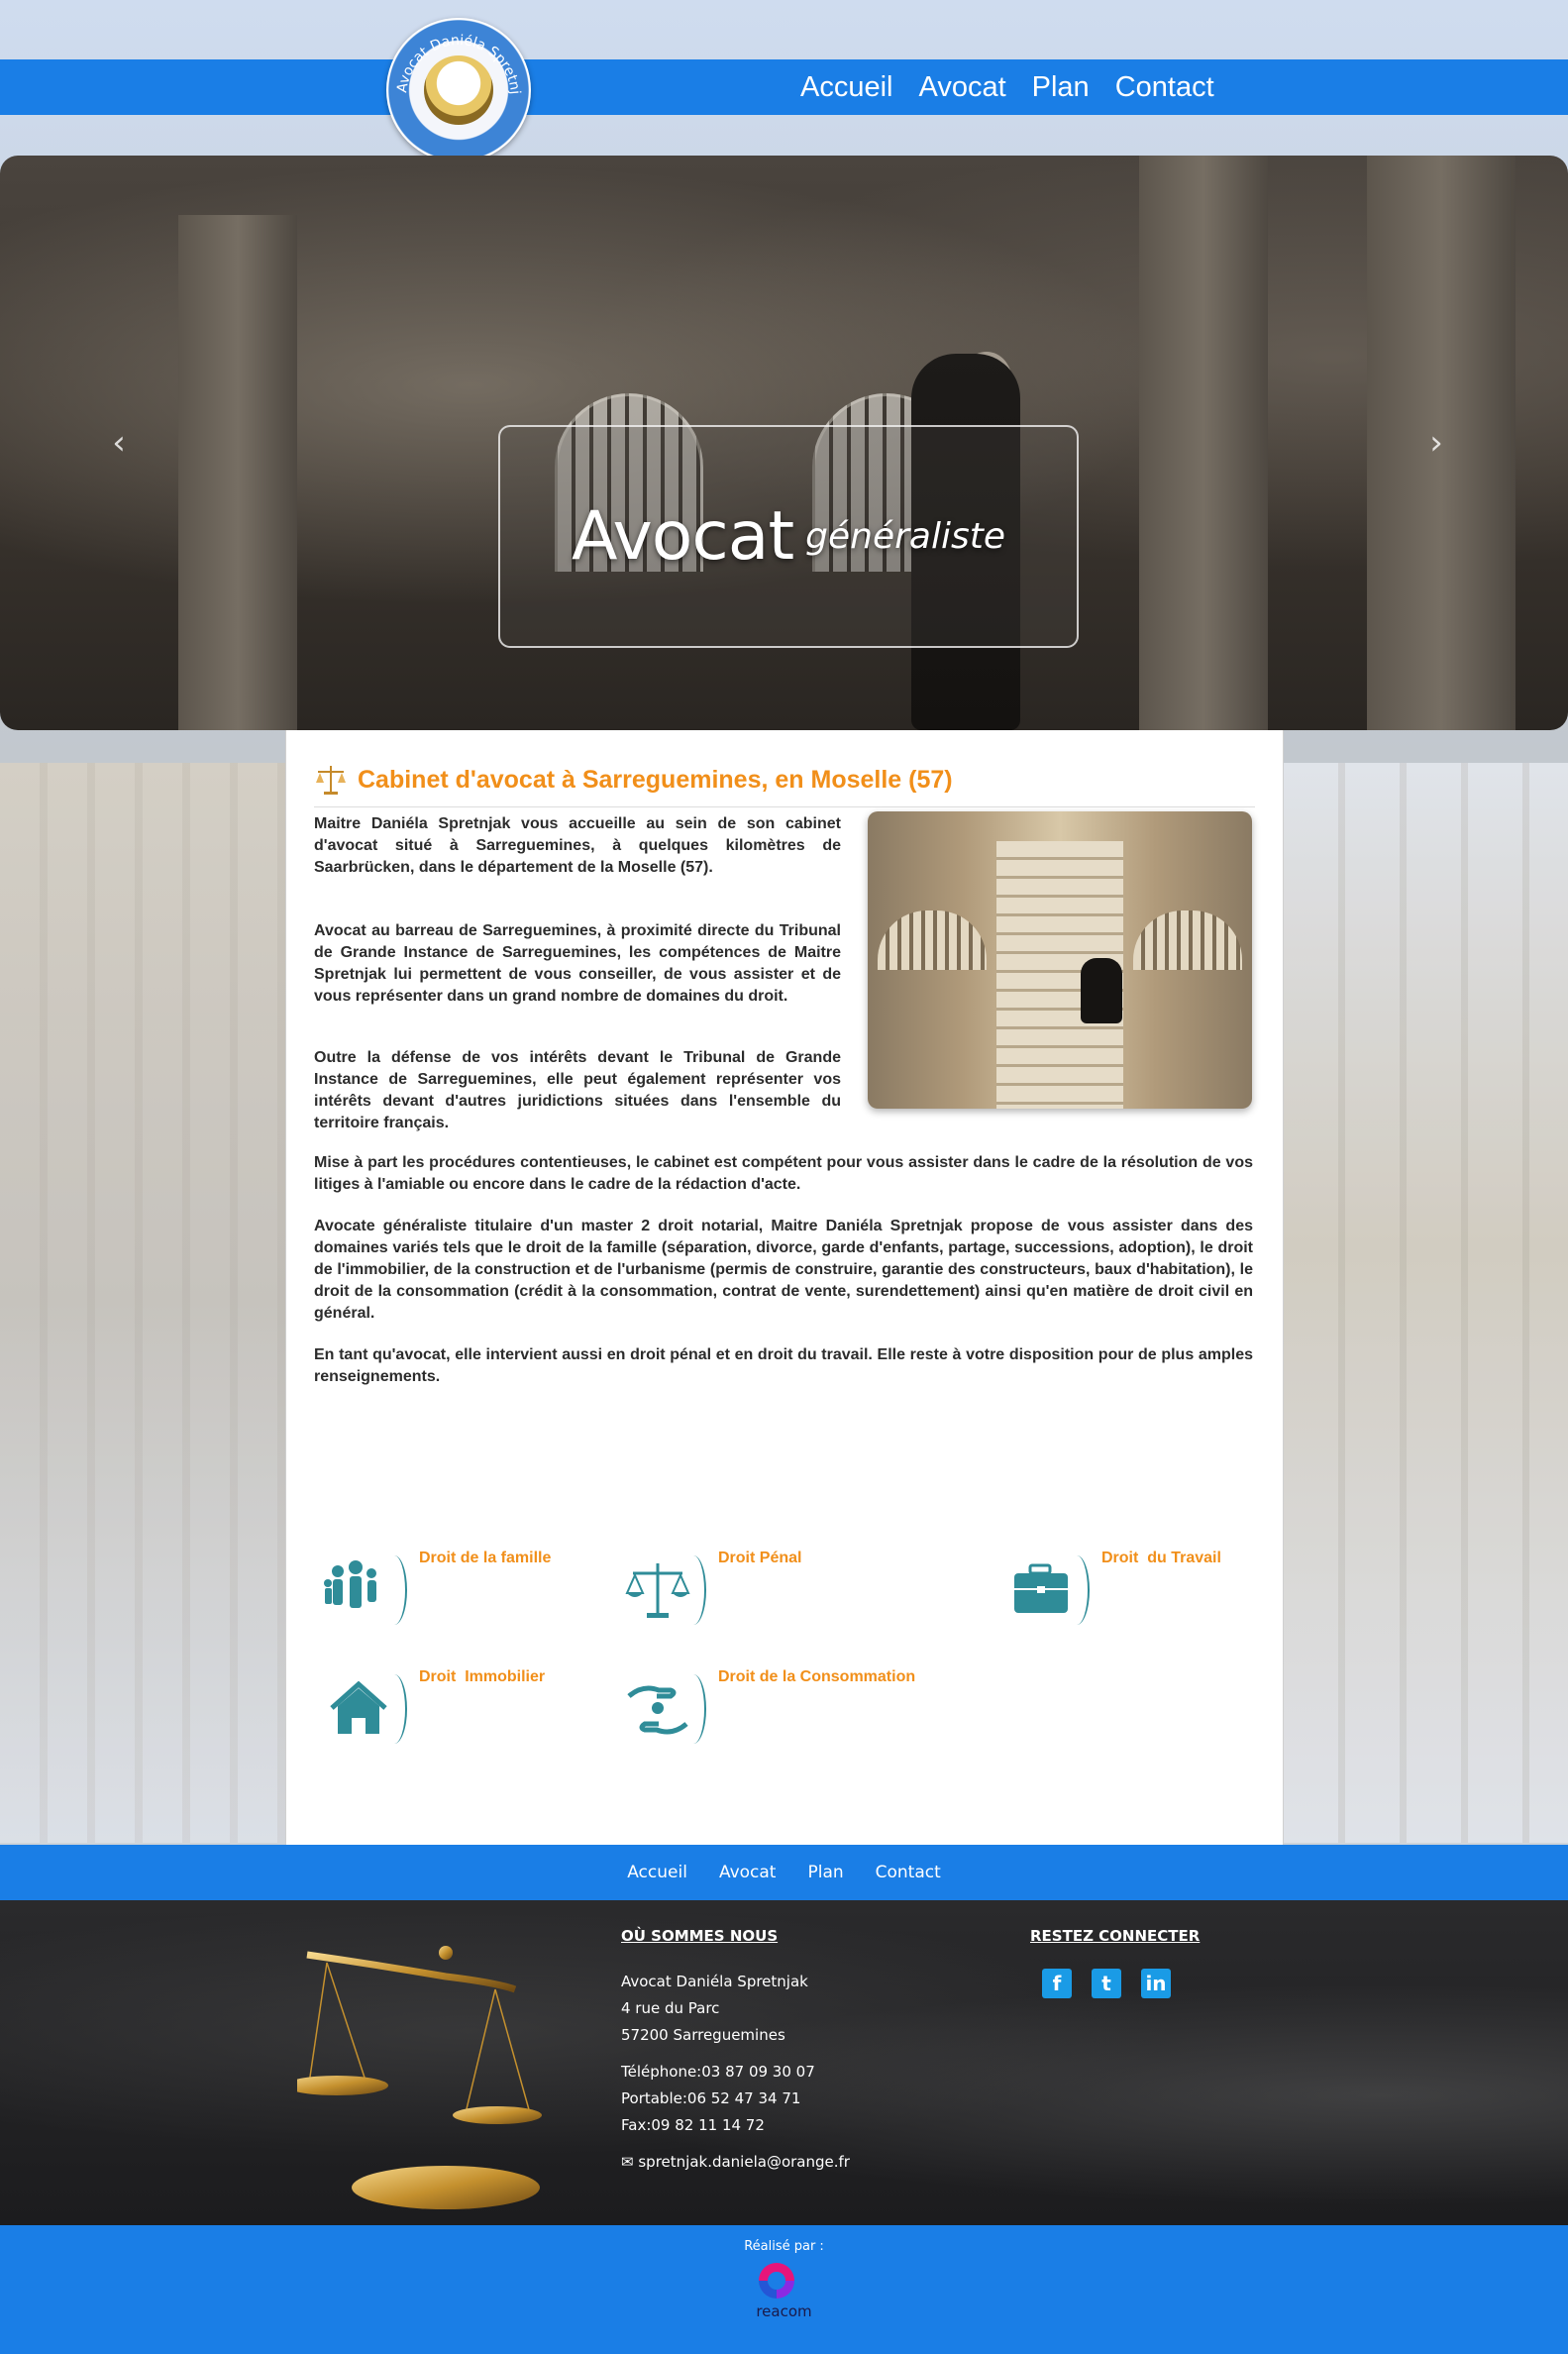 The width and height of the screenshot is (1568, 2354). I want to click on main-nav: Accueil Avocat Plan Contact, so click(1007, 87).